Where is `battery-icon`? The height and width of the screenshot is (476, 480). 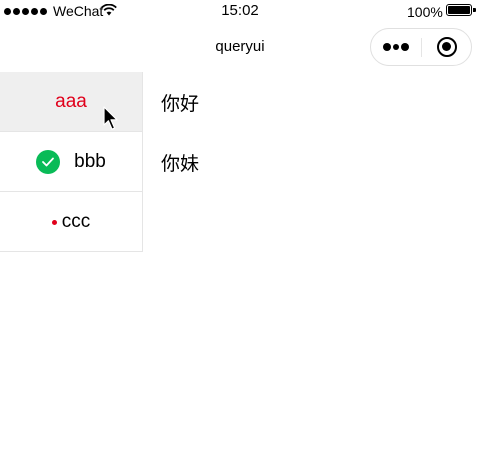
battery-icon is located at coordinates (461, 10).